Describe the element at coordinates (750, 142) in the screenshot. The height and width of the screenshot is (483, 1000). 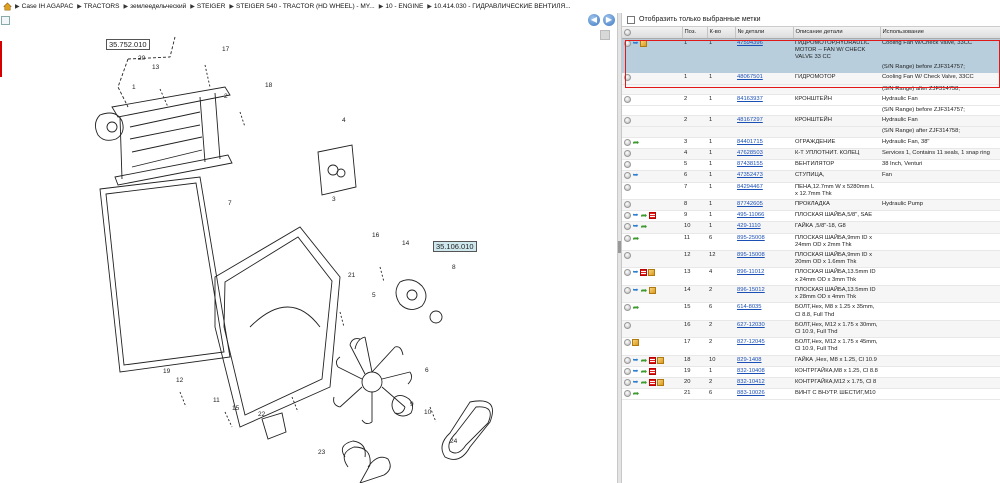
I see `part-number: 84401715` at that location.